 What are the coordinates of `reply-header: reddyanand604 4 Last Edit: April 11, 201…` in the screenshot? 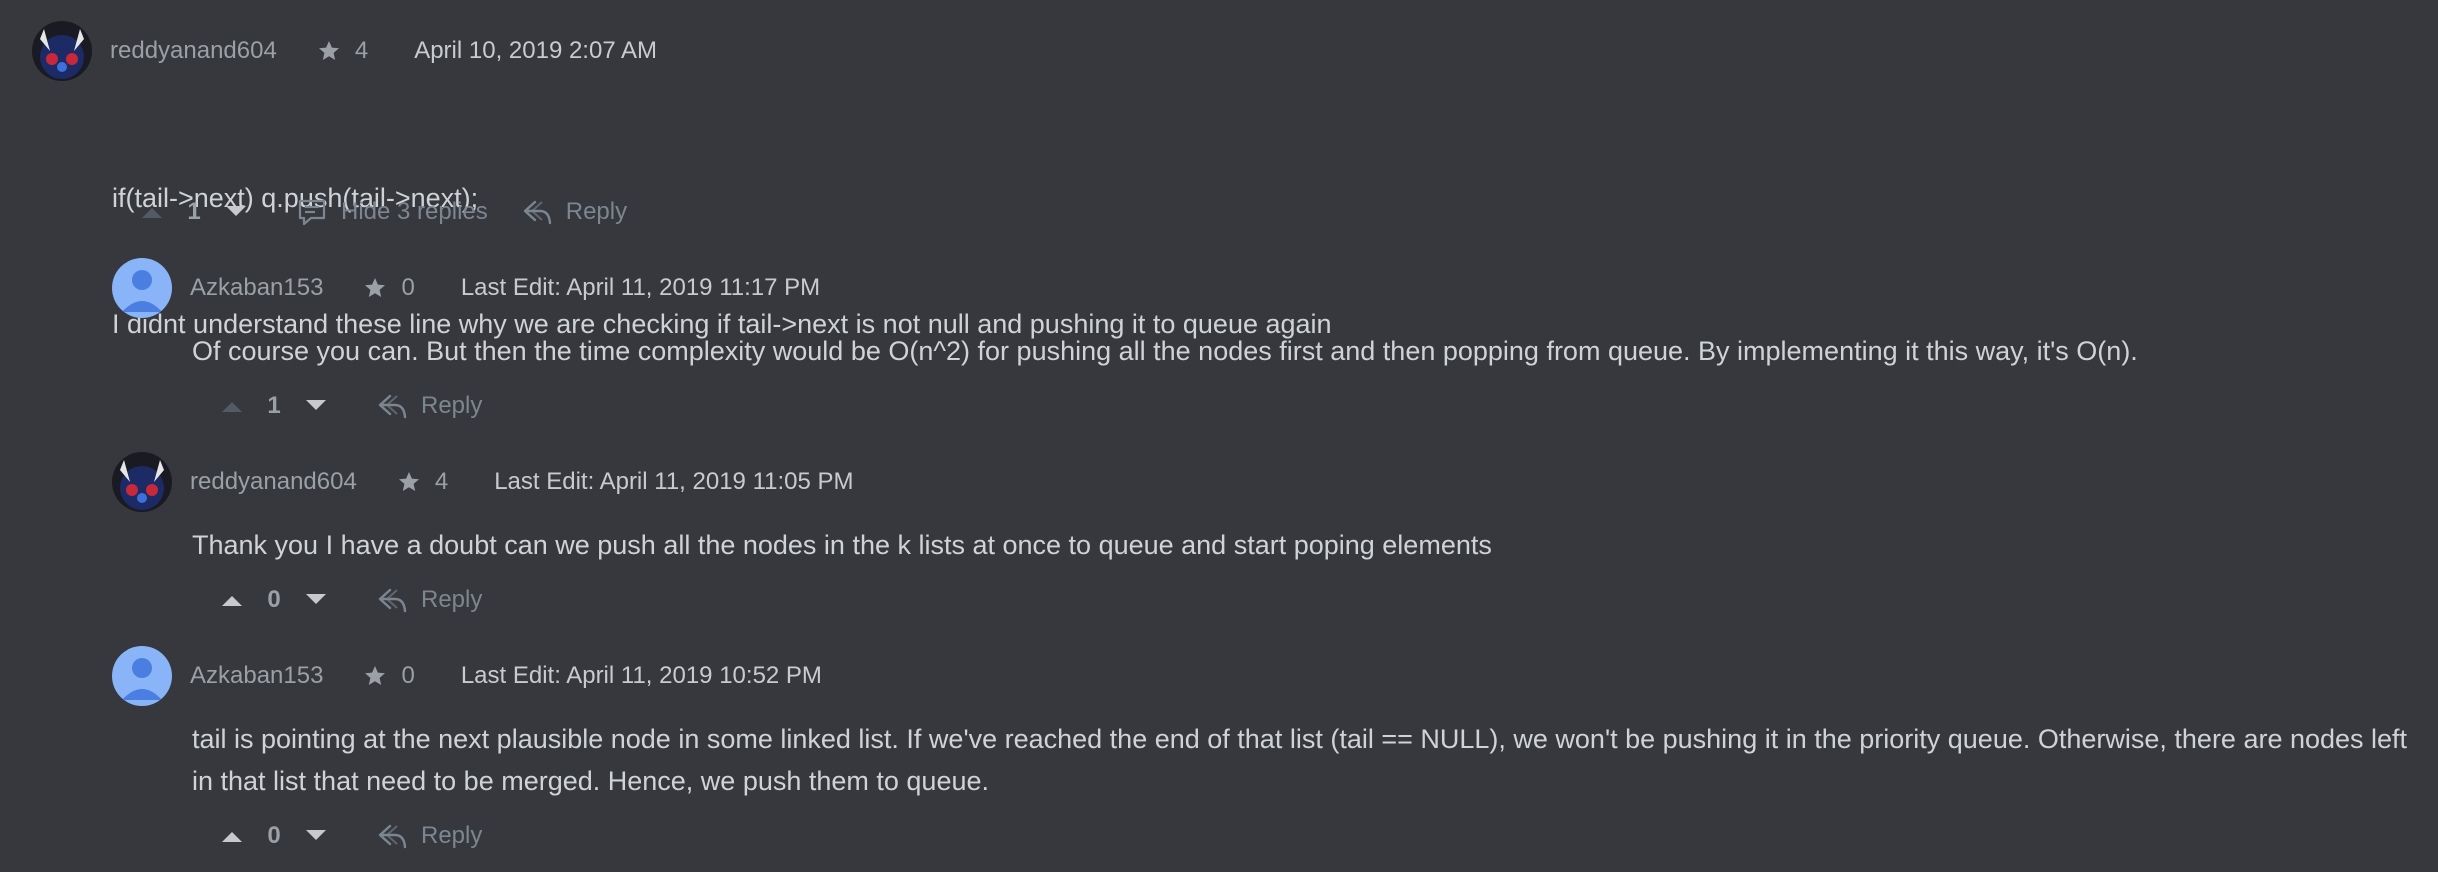 It's located at (483, 482).